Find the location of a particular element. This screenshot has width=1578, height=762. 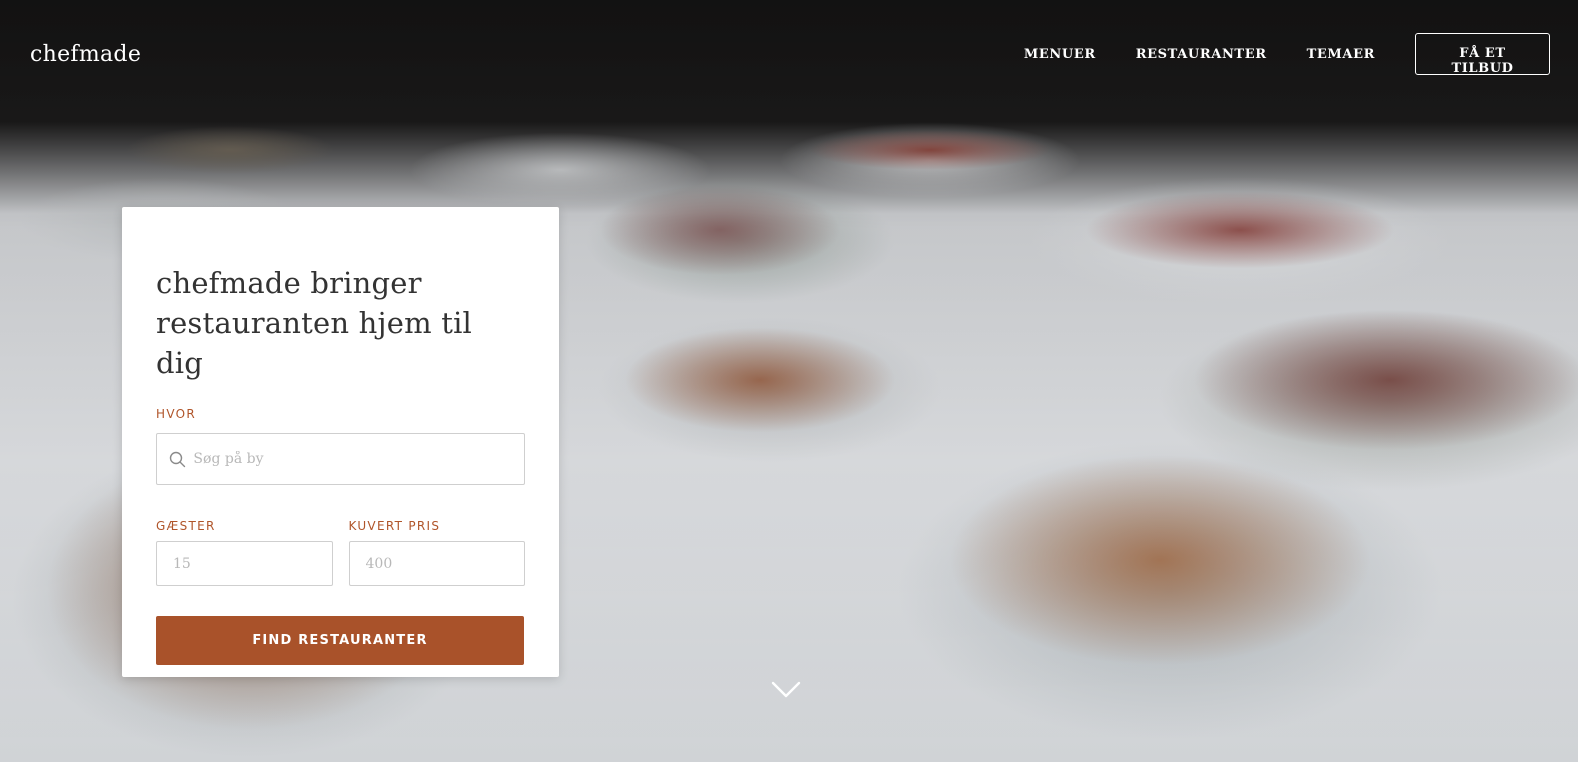

nav-link-restauranter: RESTAURANTER is located at coordinates (1201, 54).